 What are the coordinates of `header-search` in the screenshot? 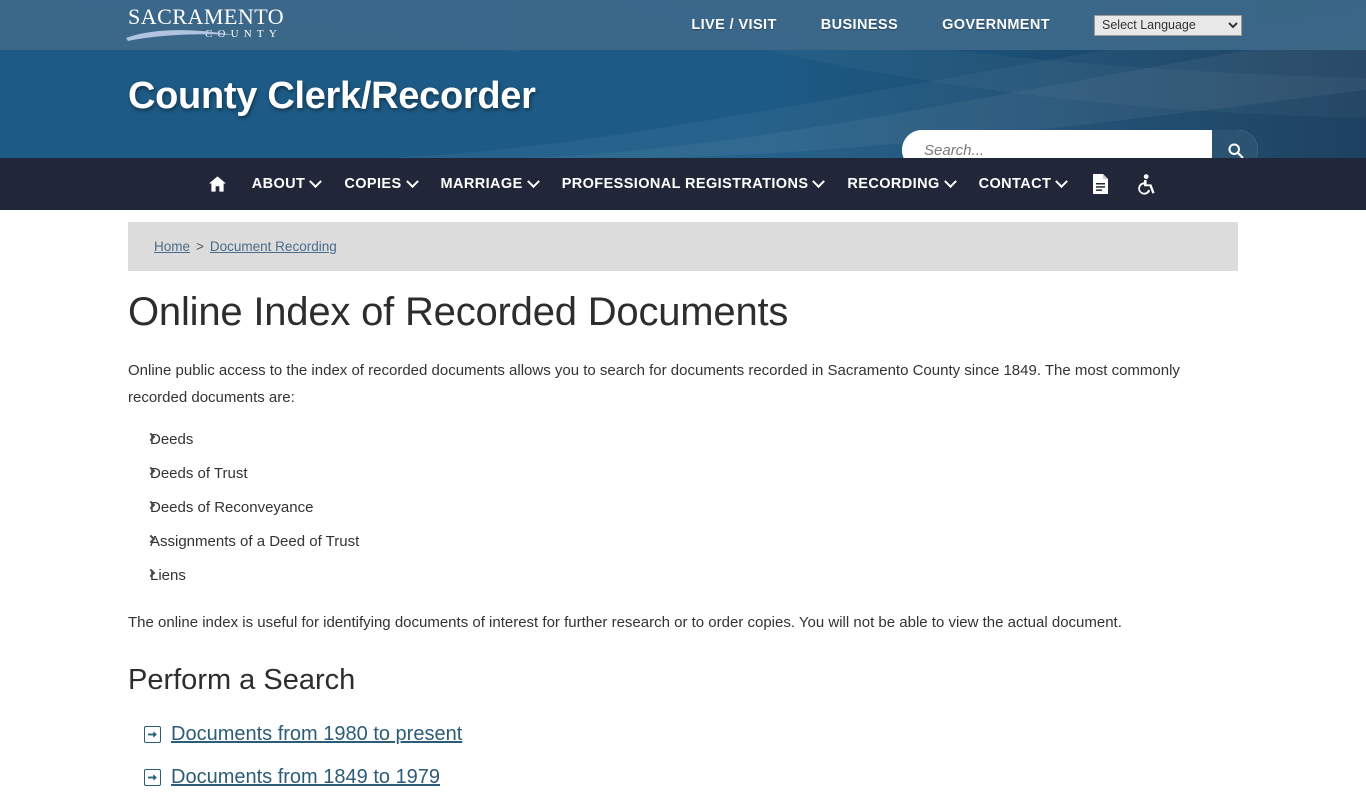 It's located at (1080, 144).